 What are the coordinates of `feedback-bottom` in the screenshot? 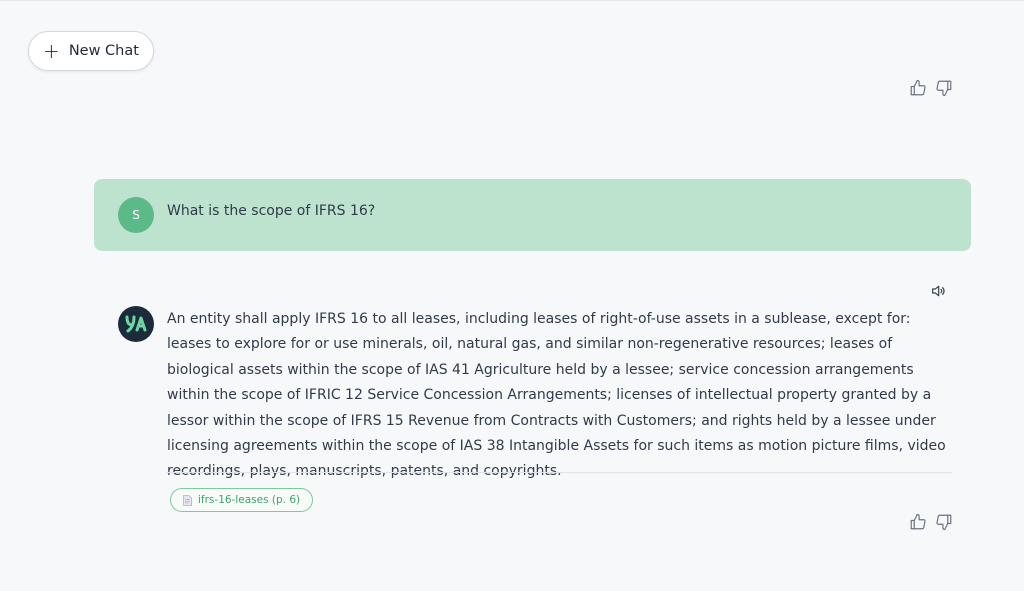 It's located at (931, 522).